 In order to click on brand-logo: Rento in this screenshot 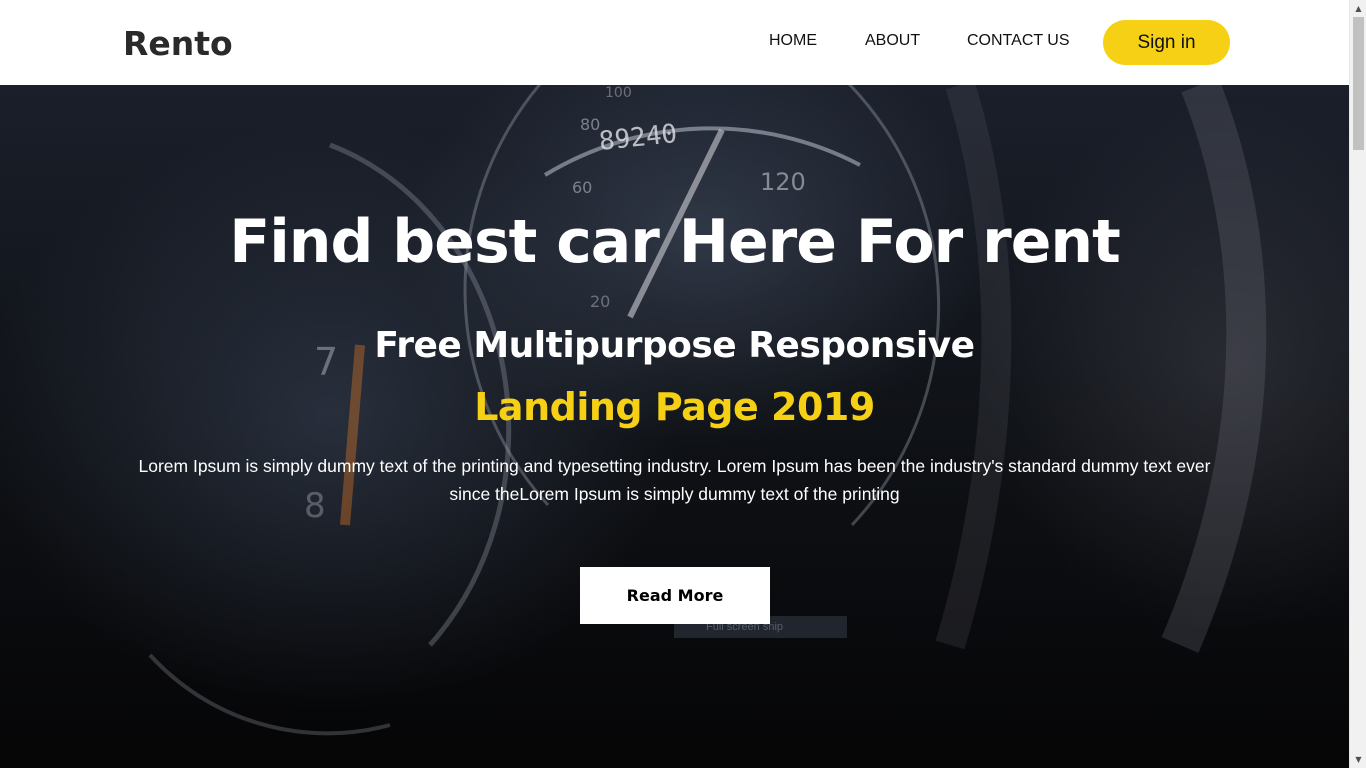, I will do `click(178, 43)`.